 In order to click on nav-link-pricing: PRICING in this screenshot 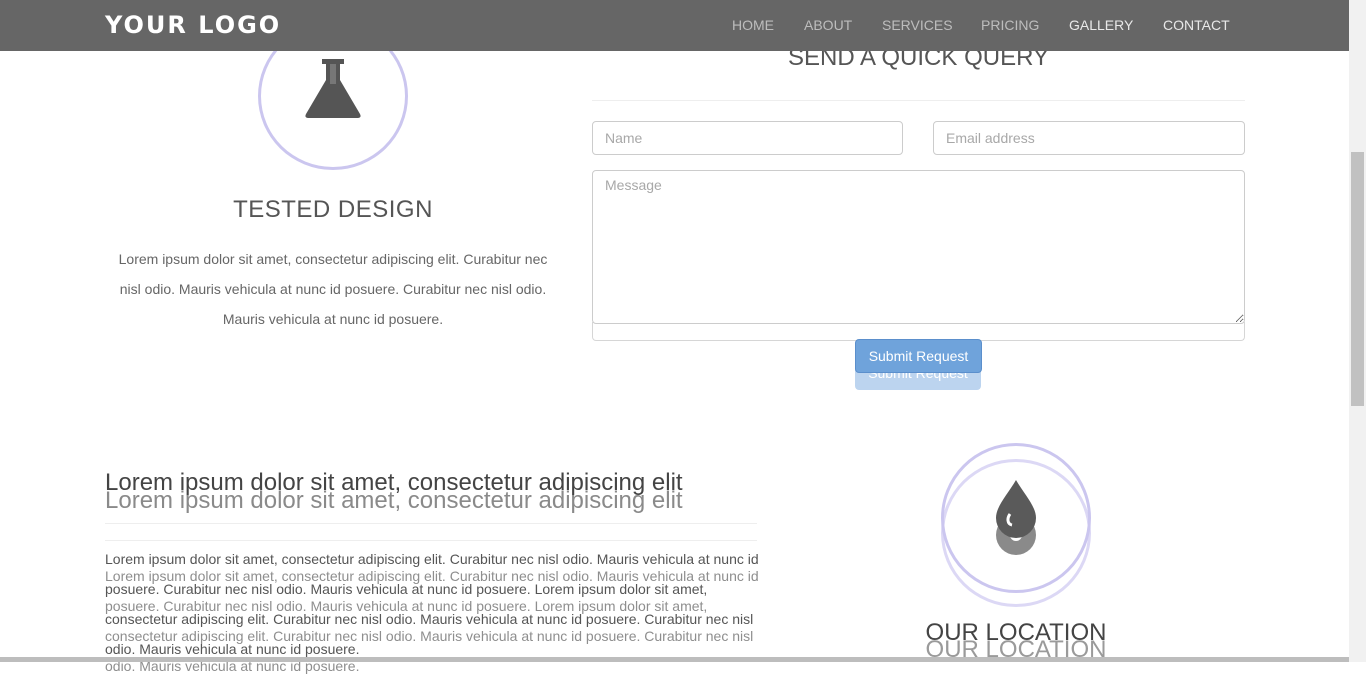, I will do `click(1010, 25)`.